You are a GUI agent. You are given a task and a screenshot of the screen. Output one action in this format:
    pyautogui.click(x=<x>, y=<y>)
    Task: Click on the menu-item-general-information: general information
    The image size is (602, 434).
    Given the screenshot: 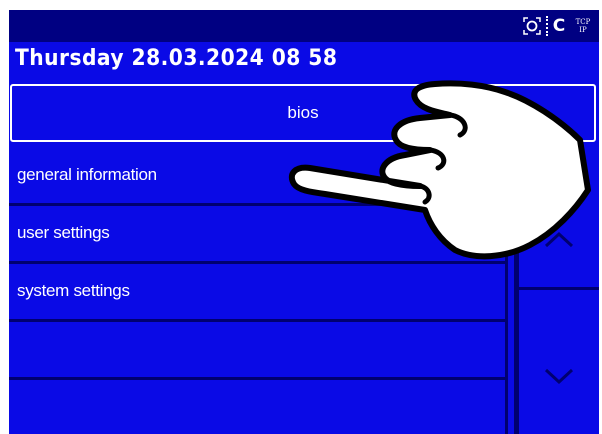 What is the action you would take?
    pyautogui.click(x=257, y=177)
    